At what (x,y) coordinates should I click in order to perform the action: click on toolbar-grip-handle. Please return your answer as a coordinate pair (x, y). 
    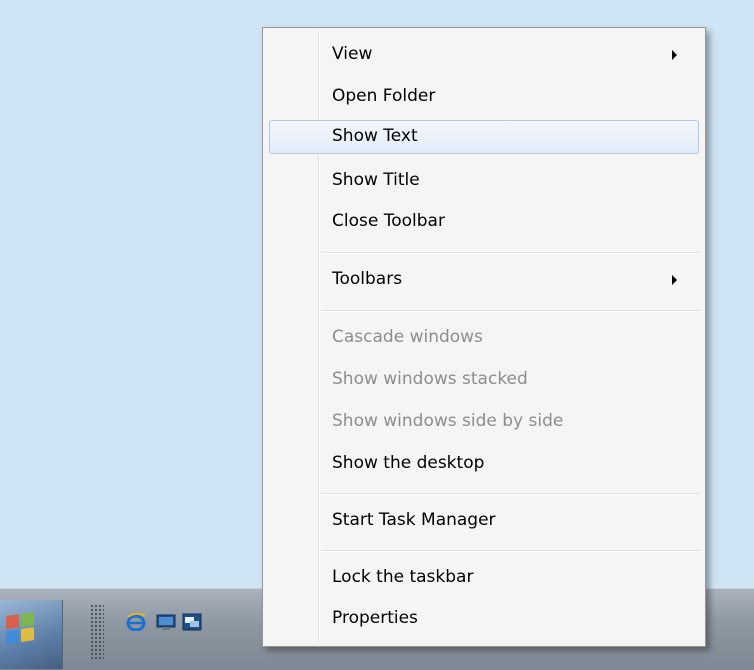
    Looking at the image, I should click on (97, 632).